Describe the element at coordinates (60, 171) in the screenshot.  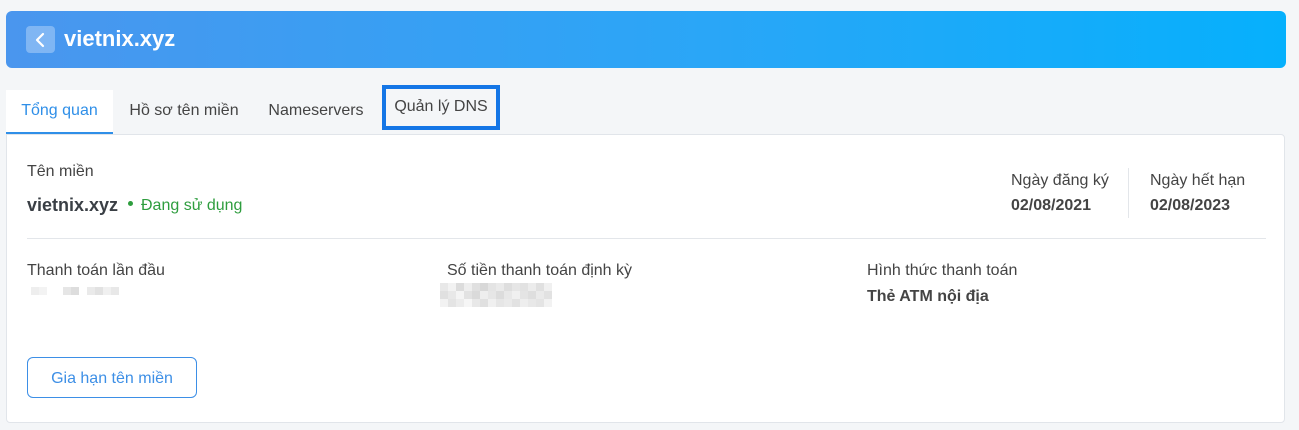
I see `domain-label: Tên miền` at that location.